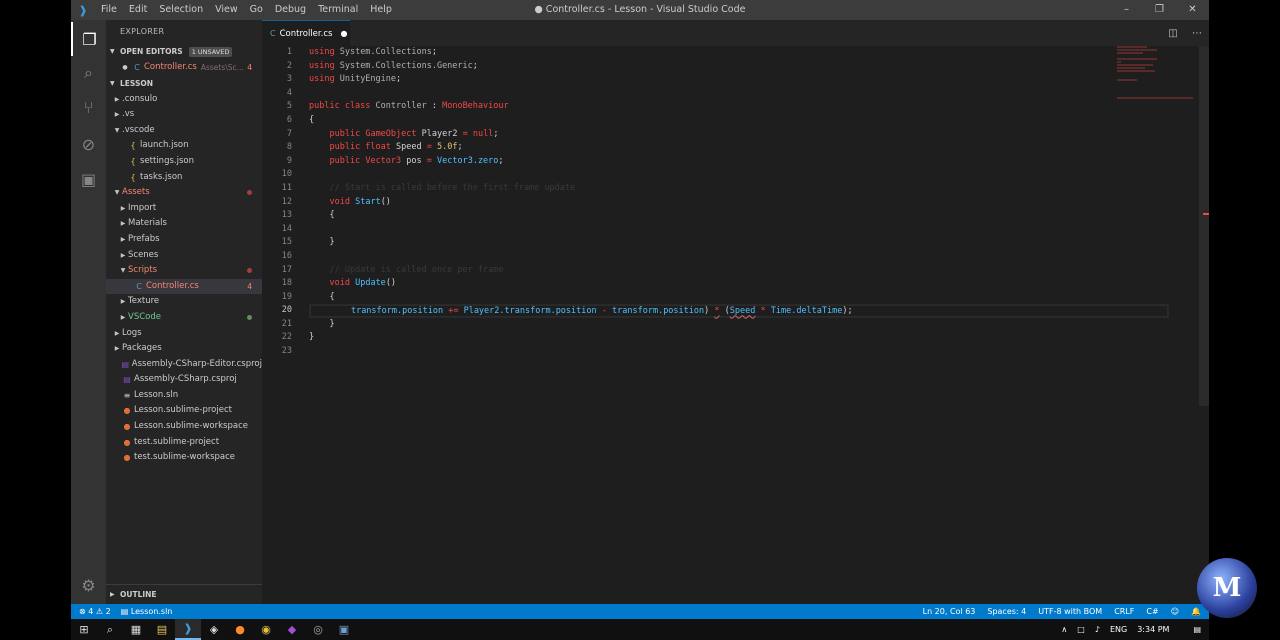 This screenshot has width=1280, height=640. What do you see at coordinates (136, 629) in the screenshot?
I see `task-view-icon: ▦` at bounding box center [136, 629].